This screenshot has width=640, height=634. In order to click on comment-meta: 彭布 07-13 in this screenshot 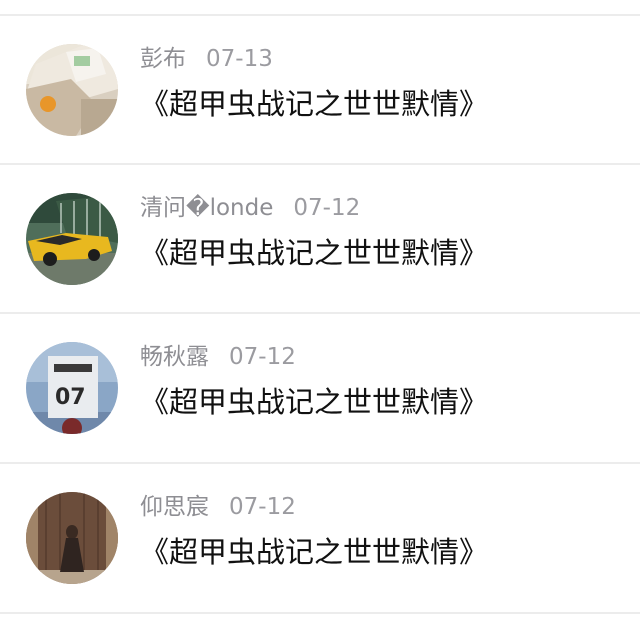, I will do `click(206, 59)`.